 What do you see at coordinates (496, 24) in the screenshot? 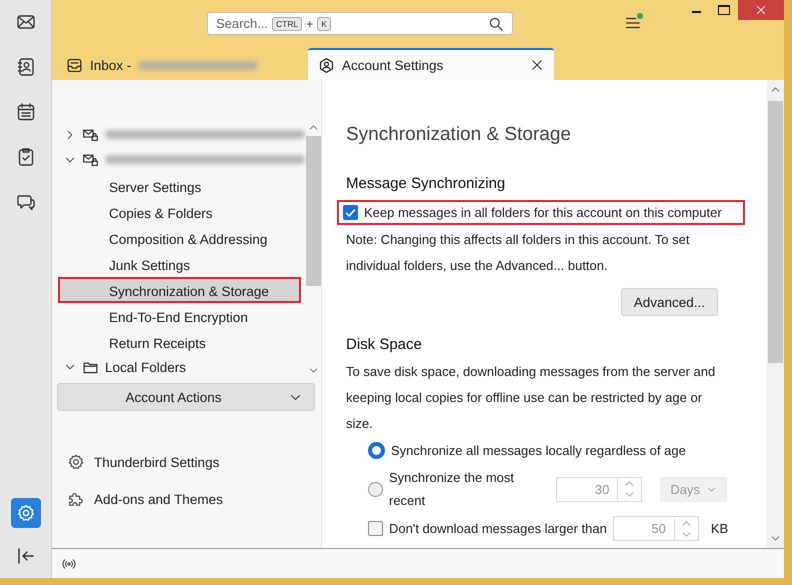
I see `search-icon` at bounding box center [496, 24].